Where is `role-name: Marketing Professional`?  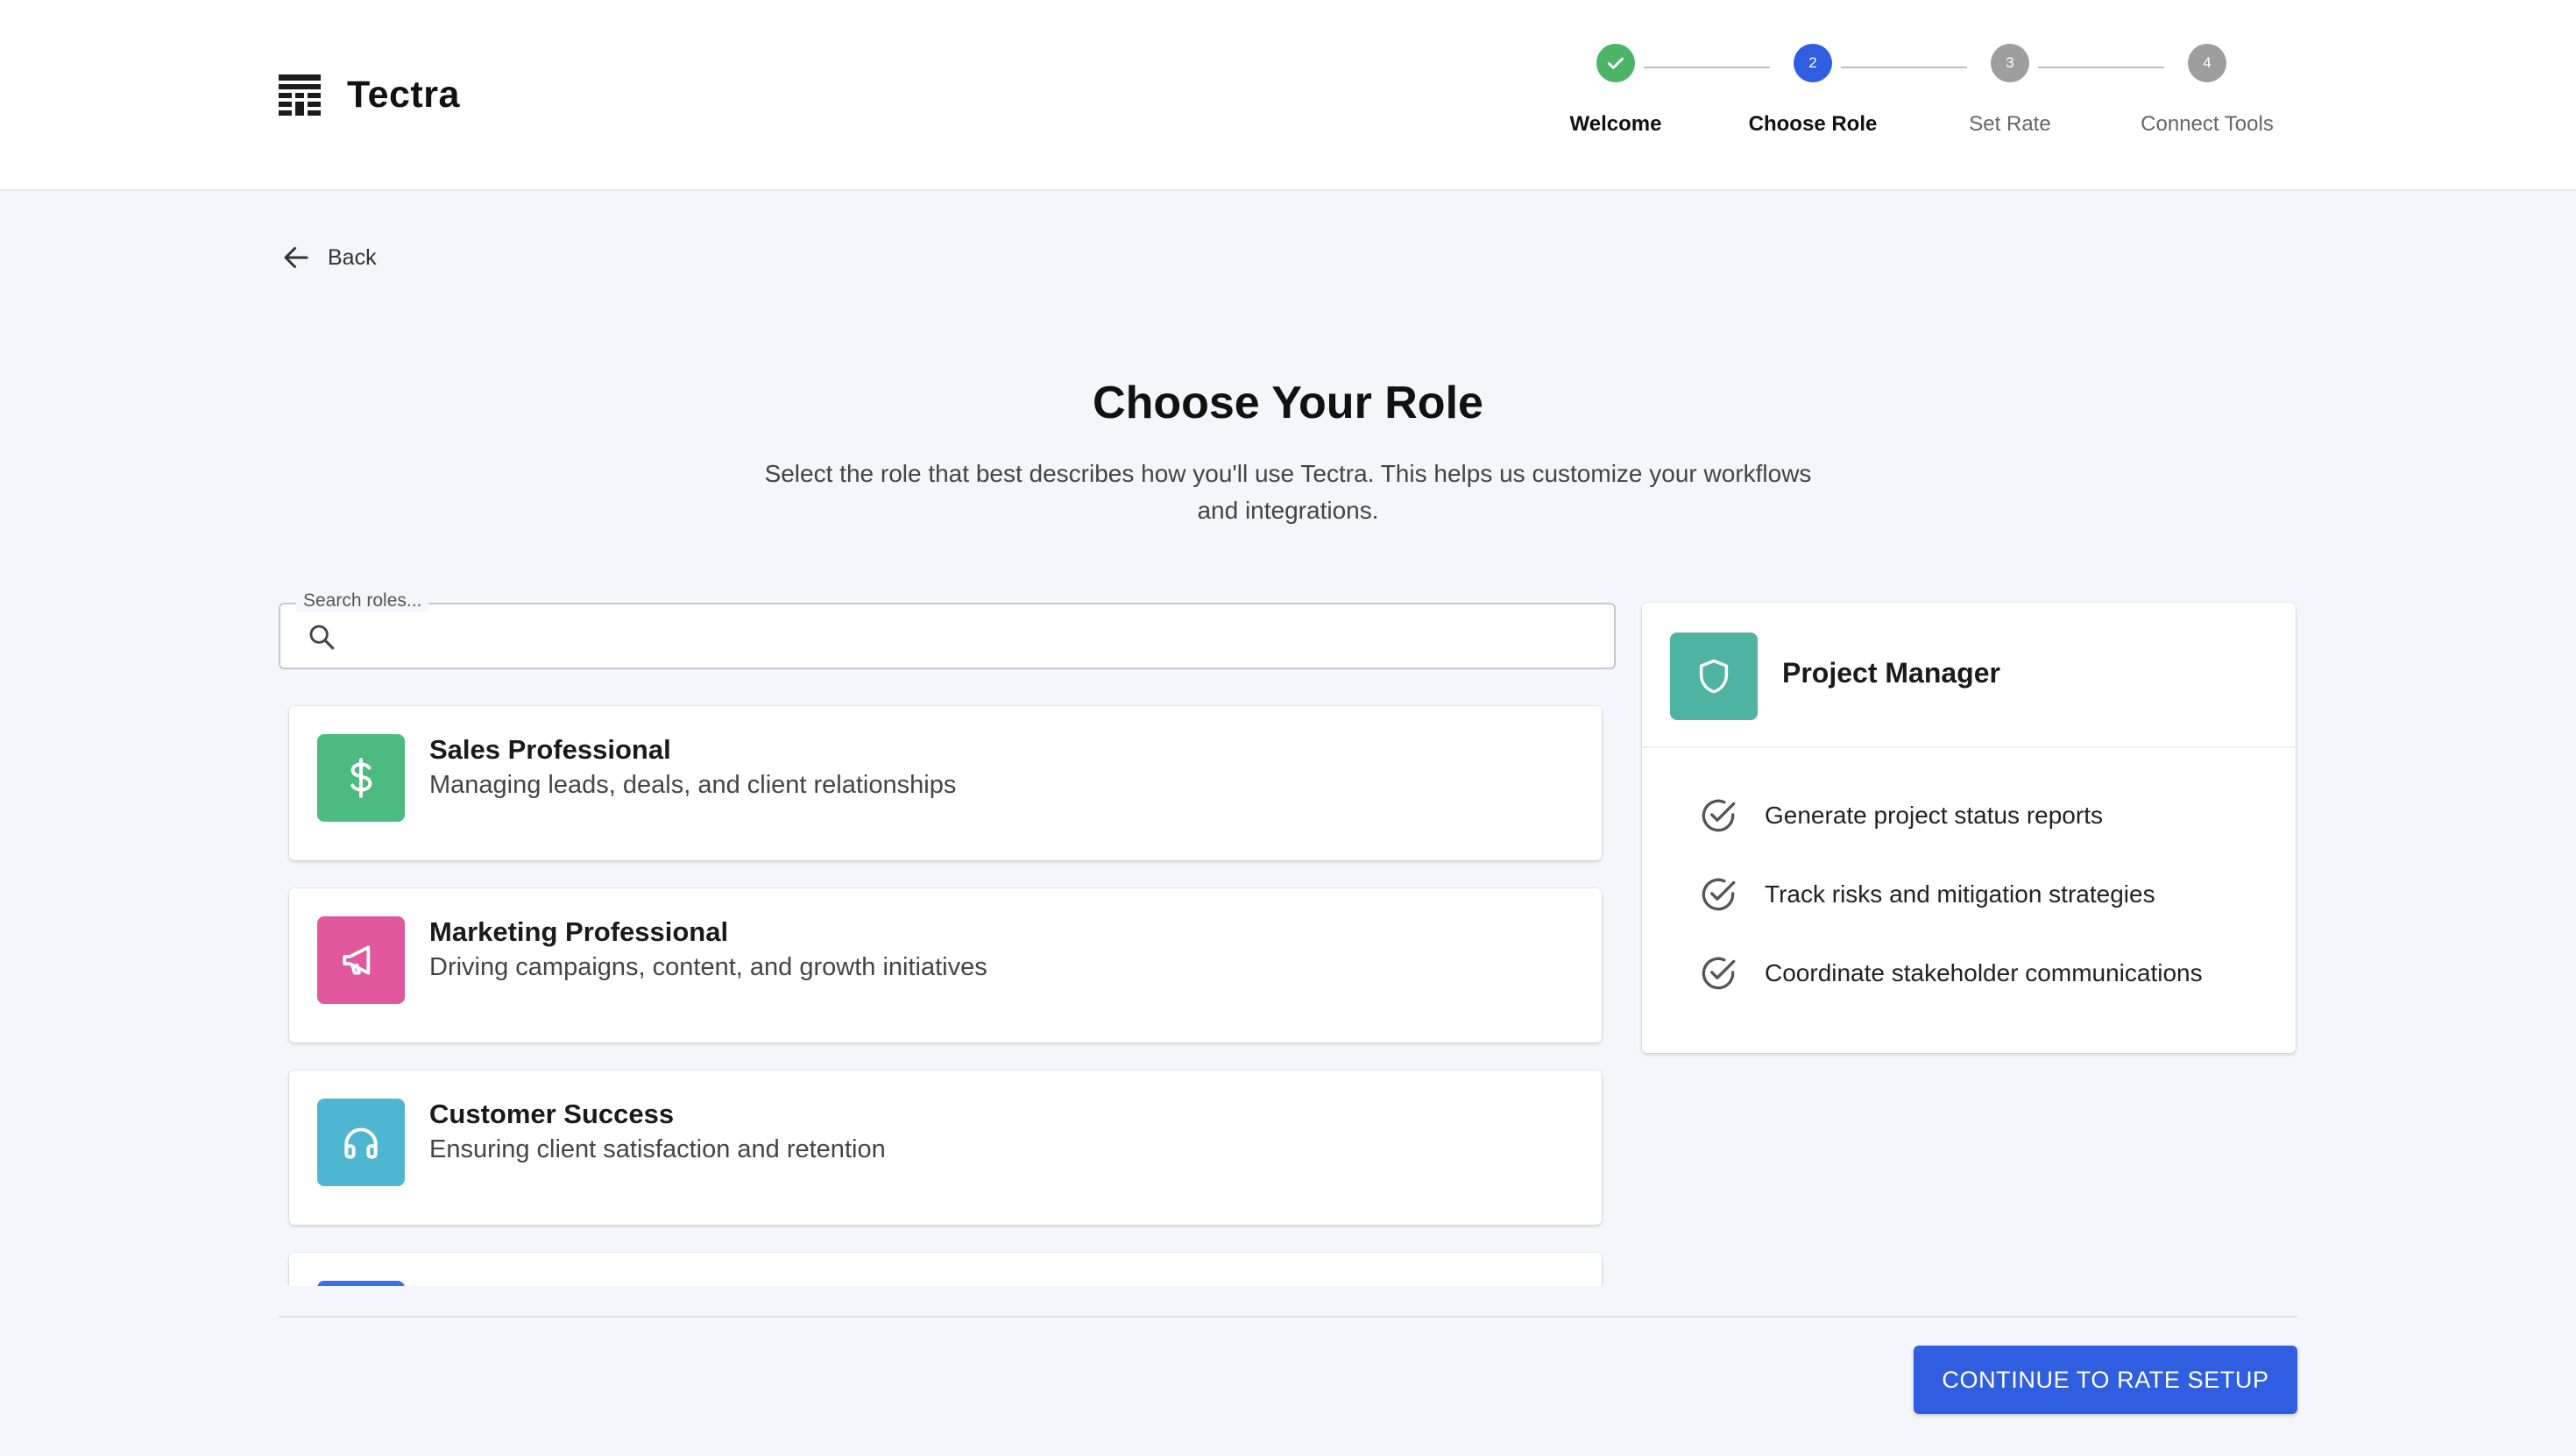 role-name: Marketing Professional is located at coordinates (579, 931).